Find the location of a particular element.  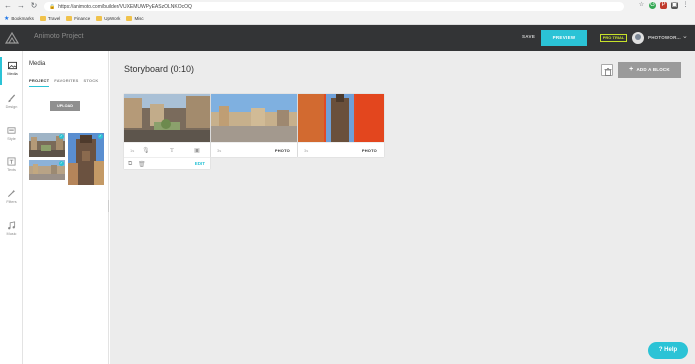

block-actions: 🎙 T ▣ is located at coordinates (167, 150).